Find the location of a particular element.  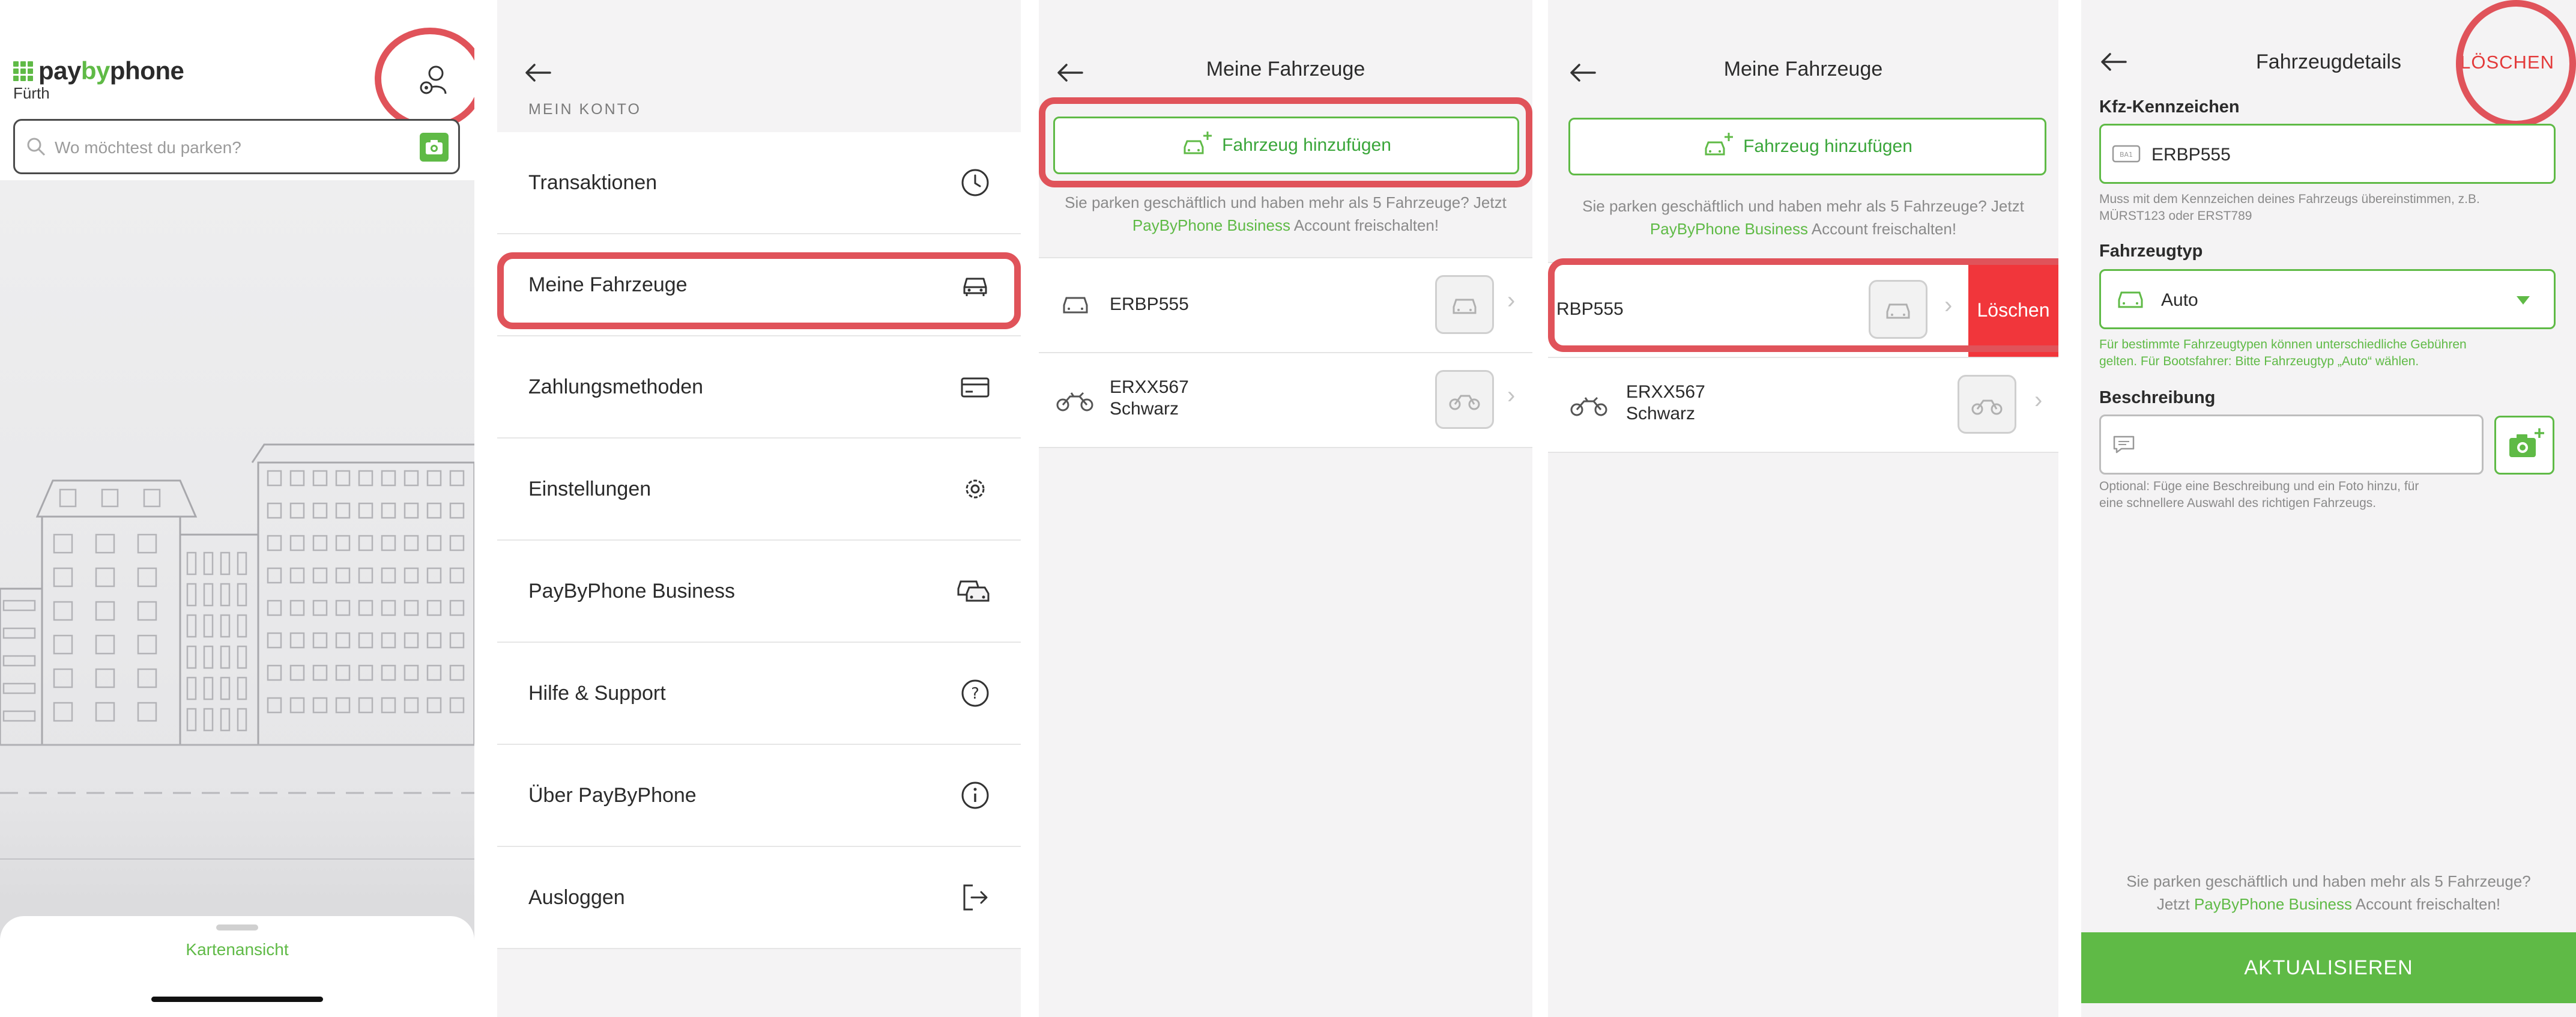

back-arrow-icon is located at coordinates (538, 73).